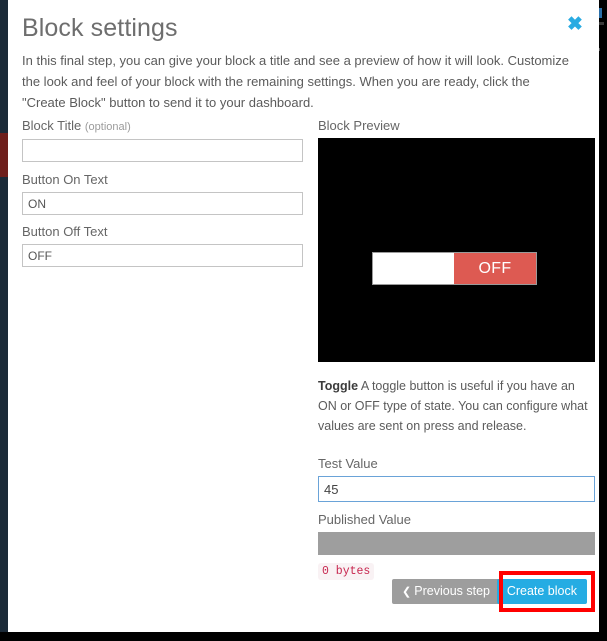 This screenshot has height=641, width=607. What do you see at coordinates (348, 463) in the screenshot?
I see `test-value-label: Test Value` at bounding box center [348, 463].